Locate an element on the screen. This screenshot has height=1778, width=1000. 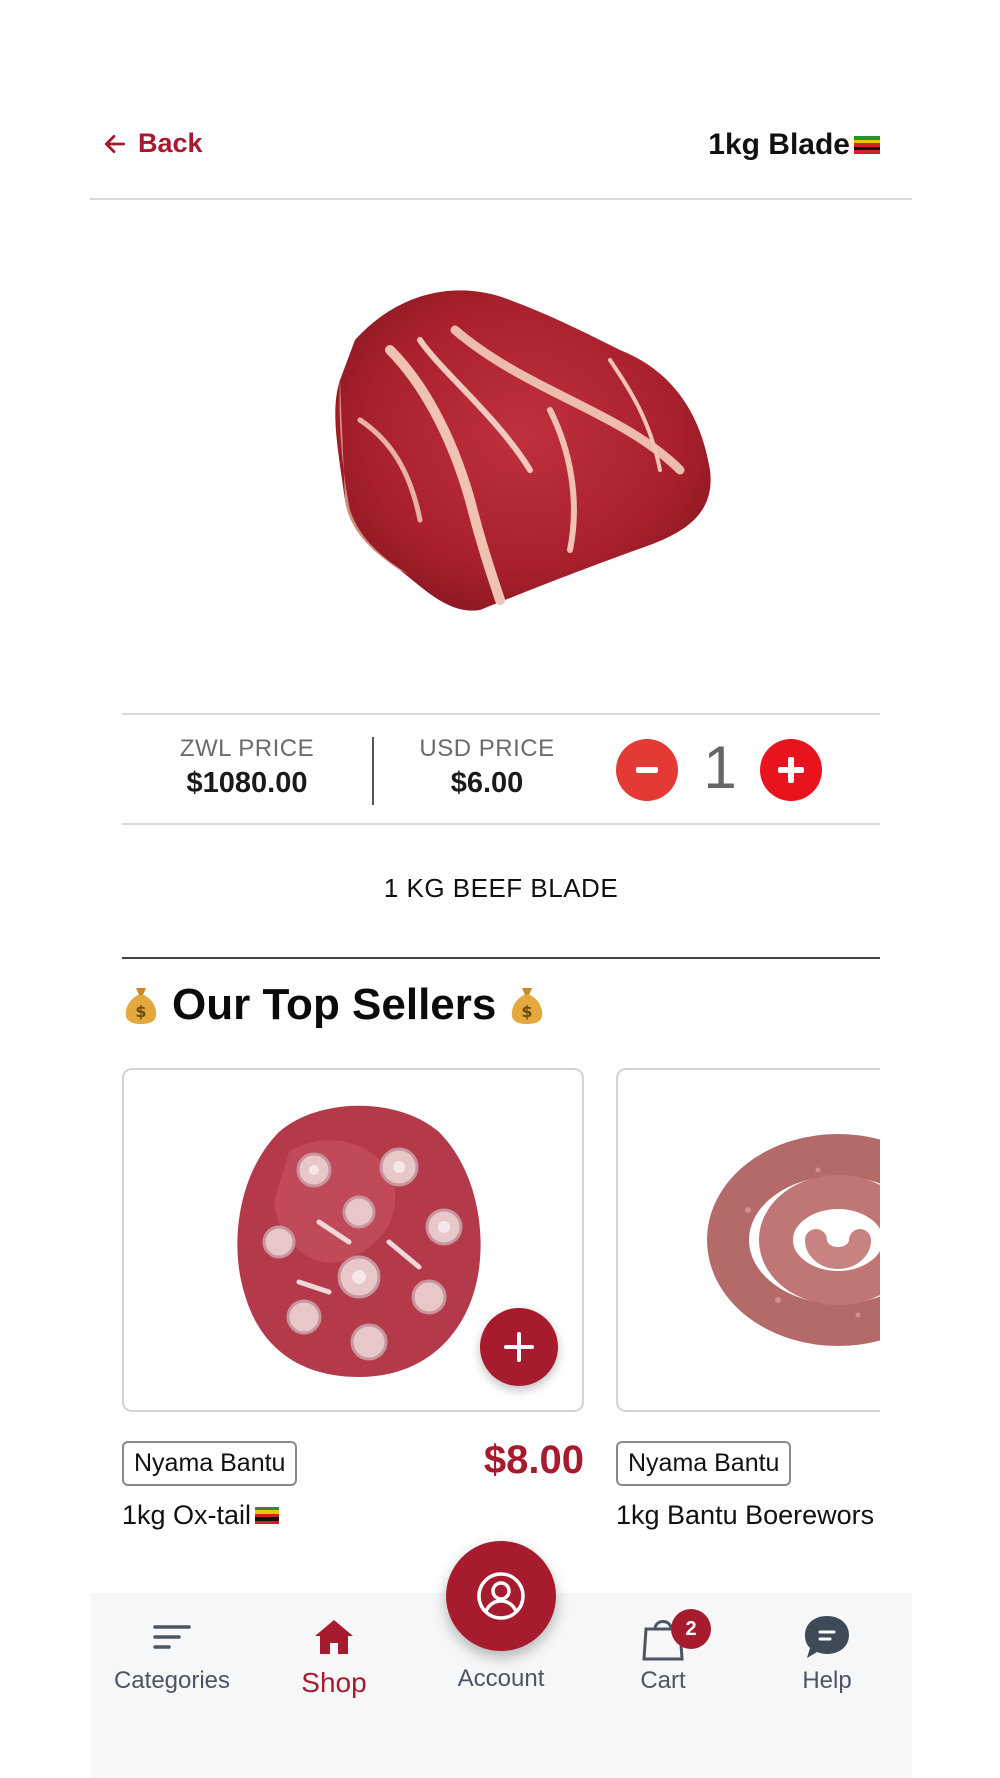
minus-icon is located at coordinates (647, 770).